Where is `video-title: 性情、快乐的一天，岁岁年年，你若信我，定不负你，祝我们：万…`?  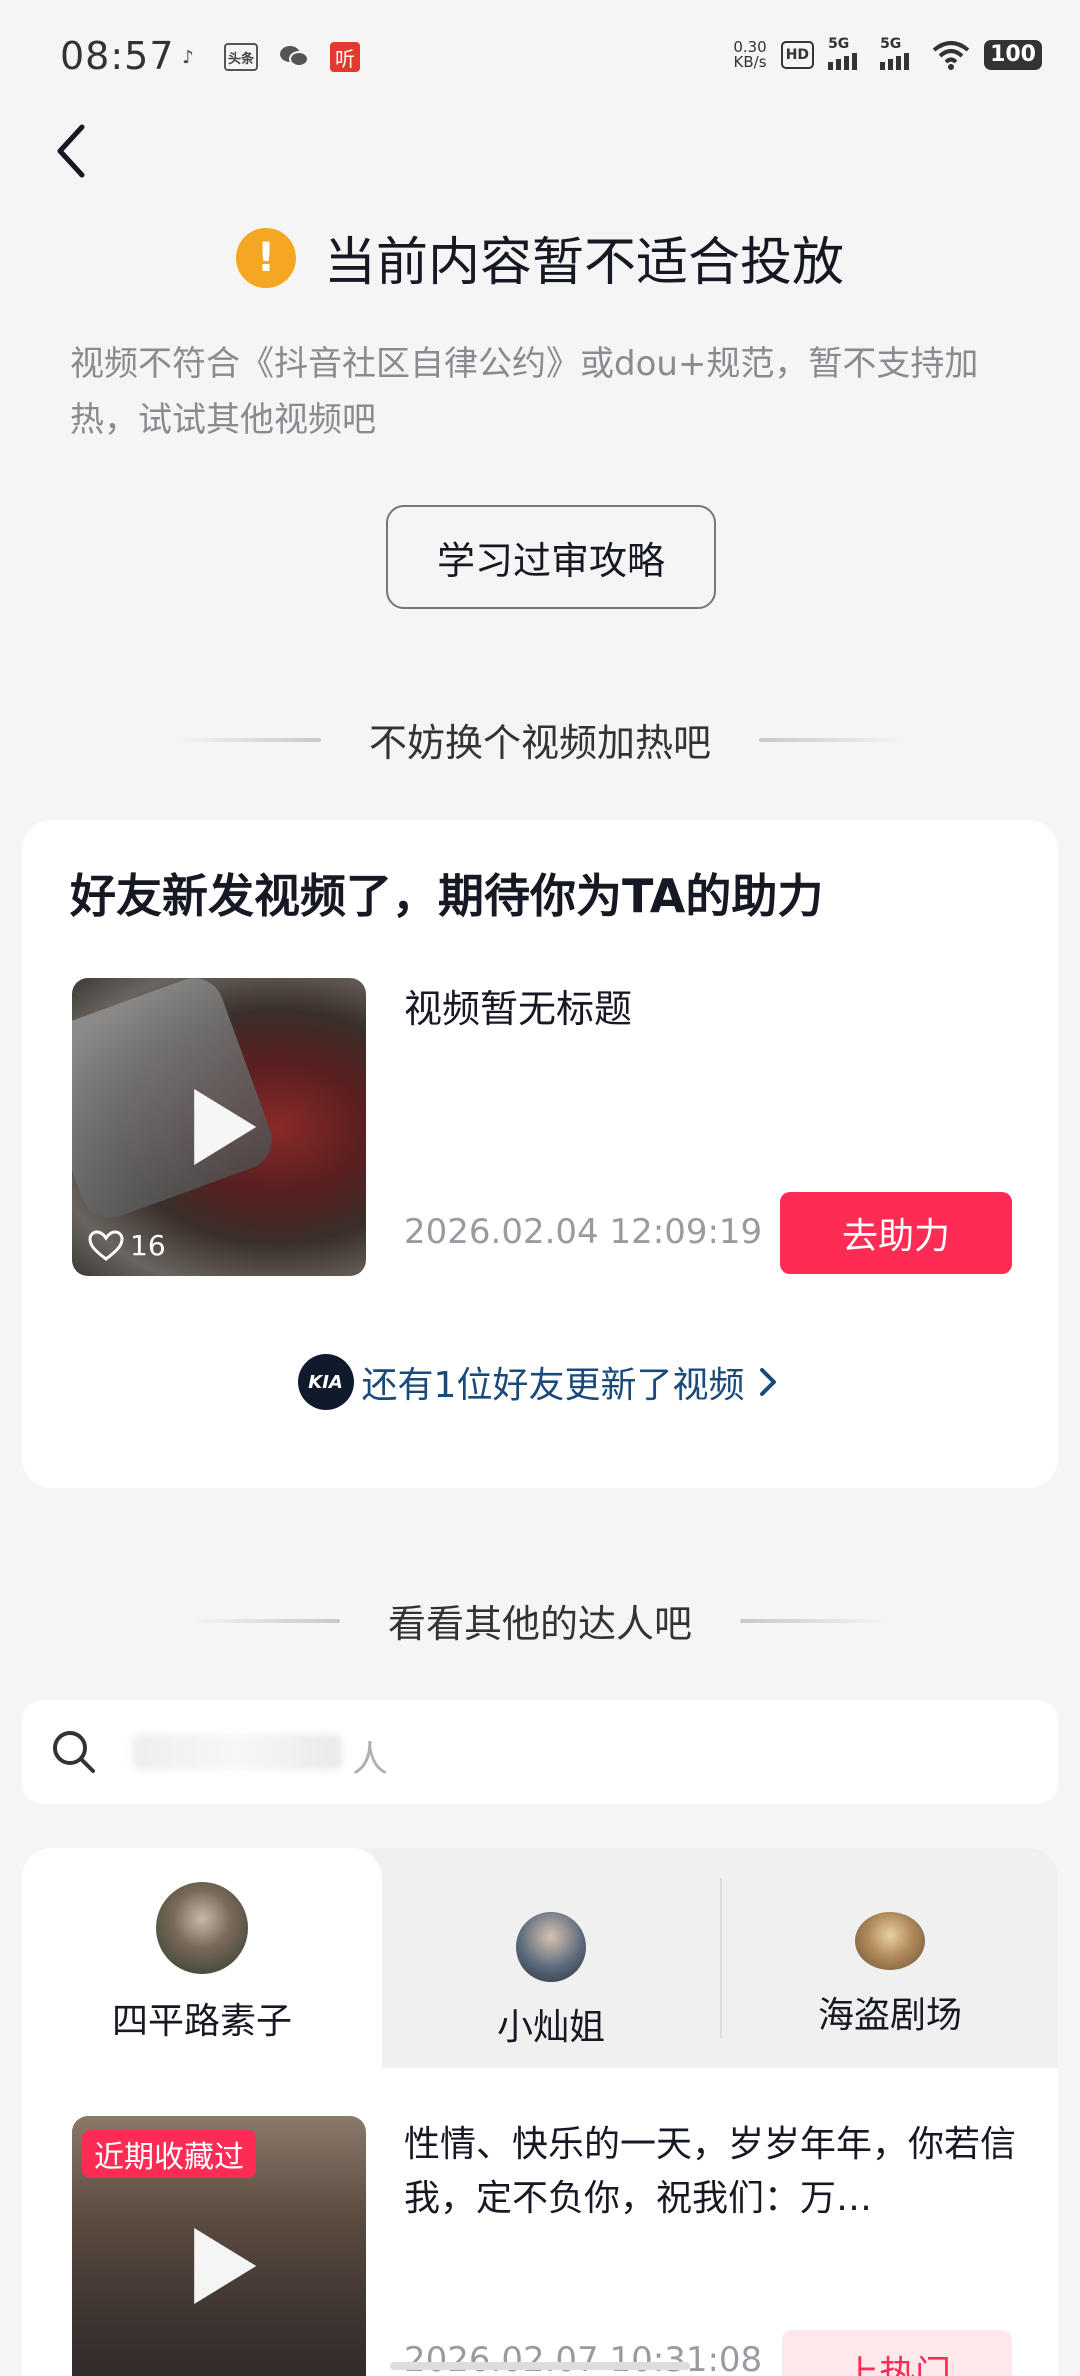
video-title: 性情、快乐的一天，岁岁年年，你若信我，定不负你，祝我们：万… is located at coordinates (710, 2171).